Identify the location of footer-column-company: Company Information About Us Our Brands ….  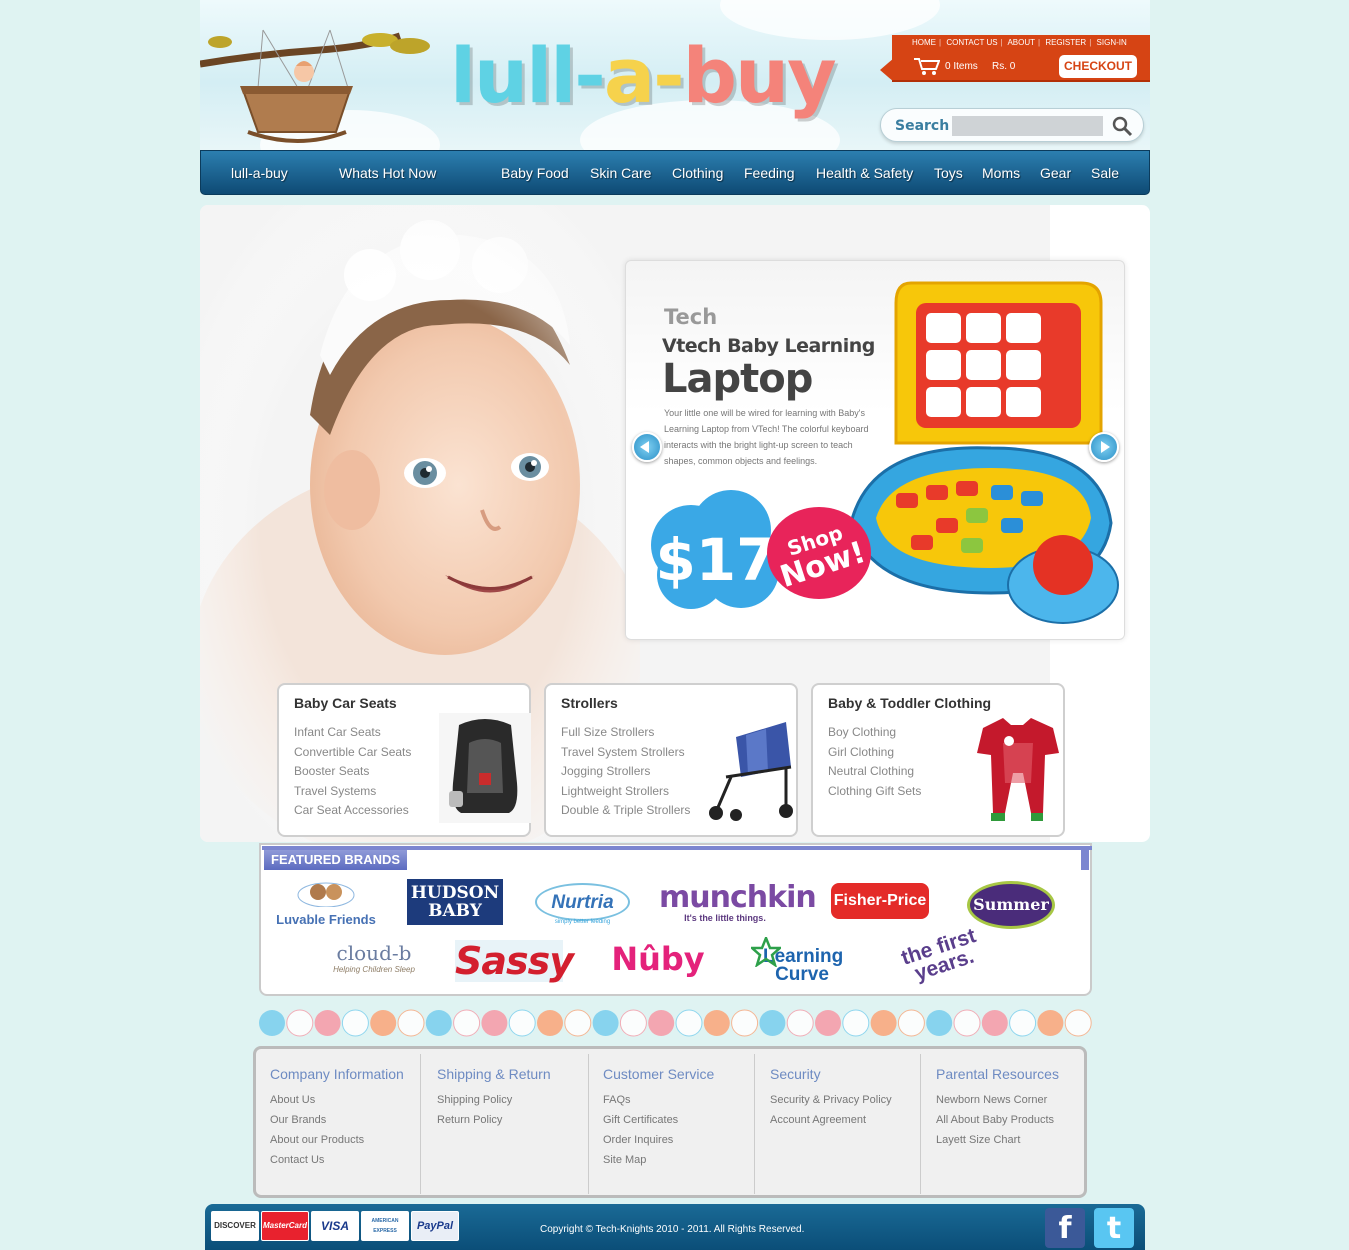
(338, 1124).